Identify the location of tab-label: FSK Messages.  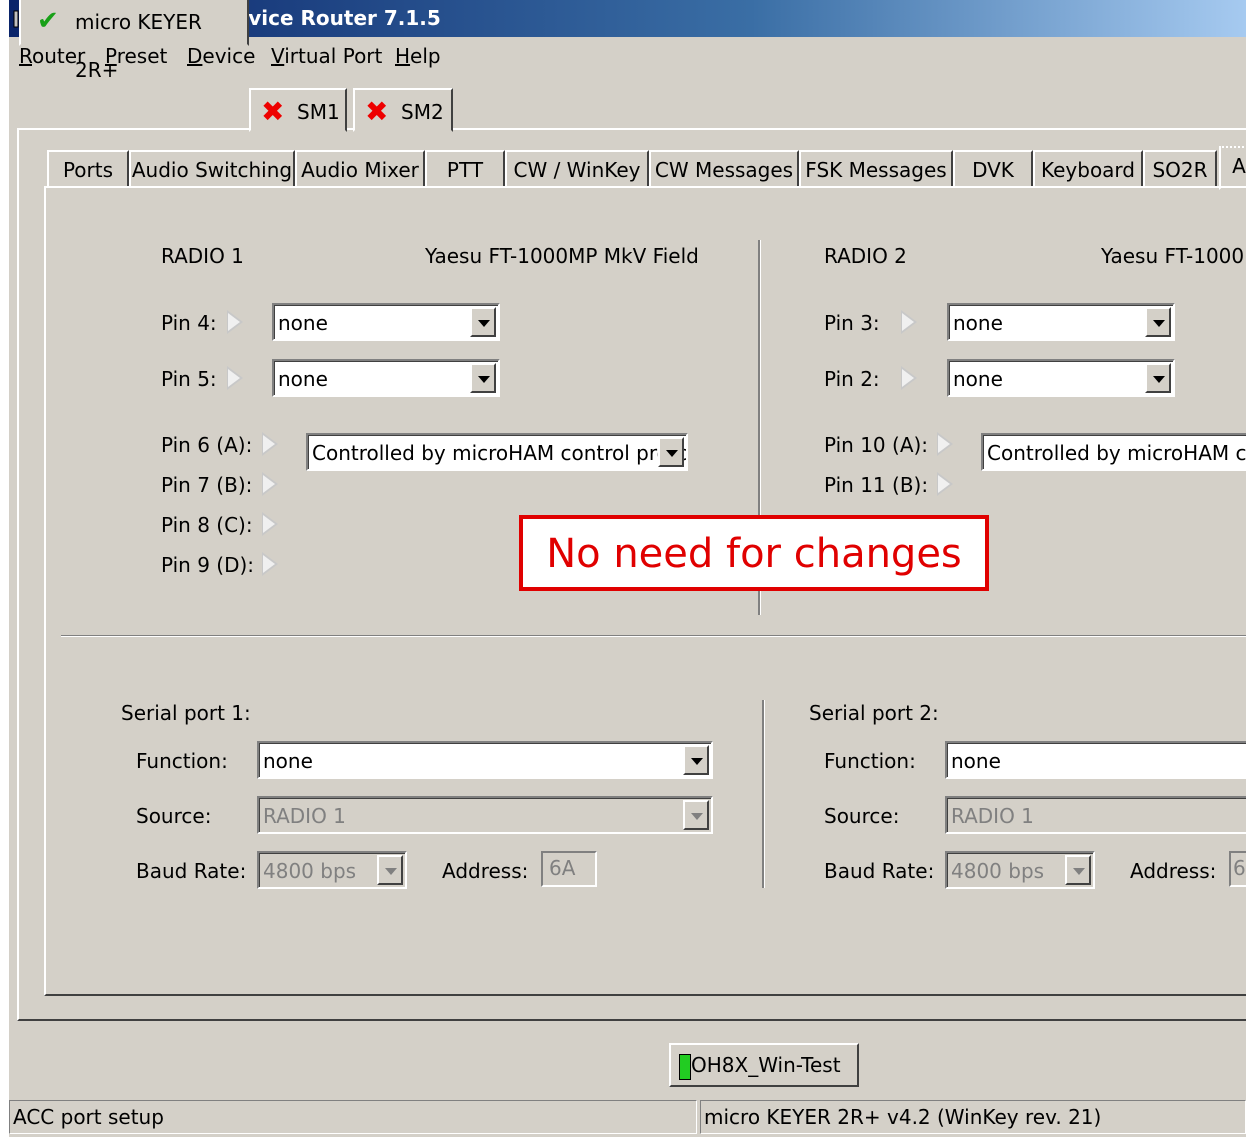
(876, 170).